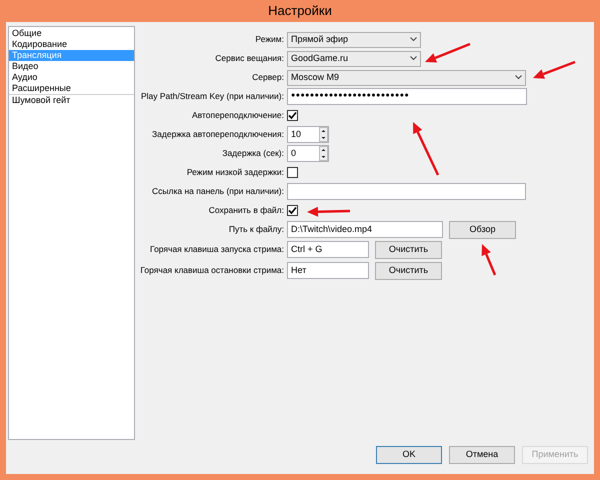 This screenshot has height=480, width=600. I want to click on spin-field: 0, so click(308, 153).